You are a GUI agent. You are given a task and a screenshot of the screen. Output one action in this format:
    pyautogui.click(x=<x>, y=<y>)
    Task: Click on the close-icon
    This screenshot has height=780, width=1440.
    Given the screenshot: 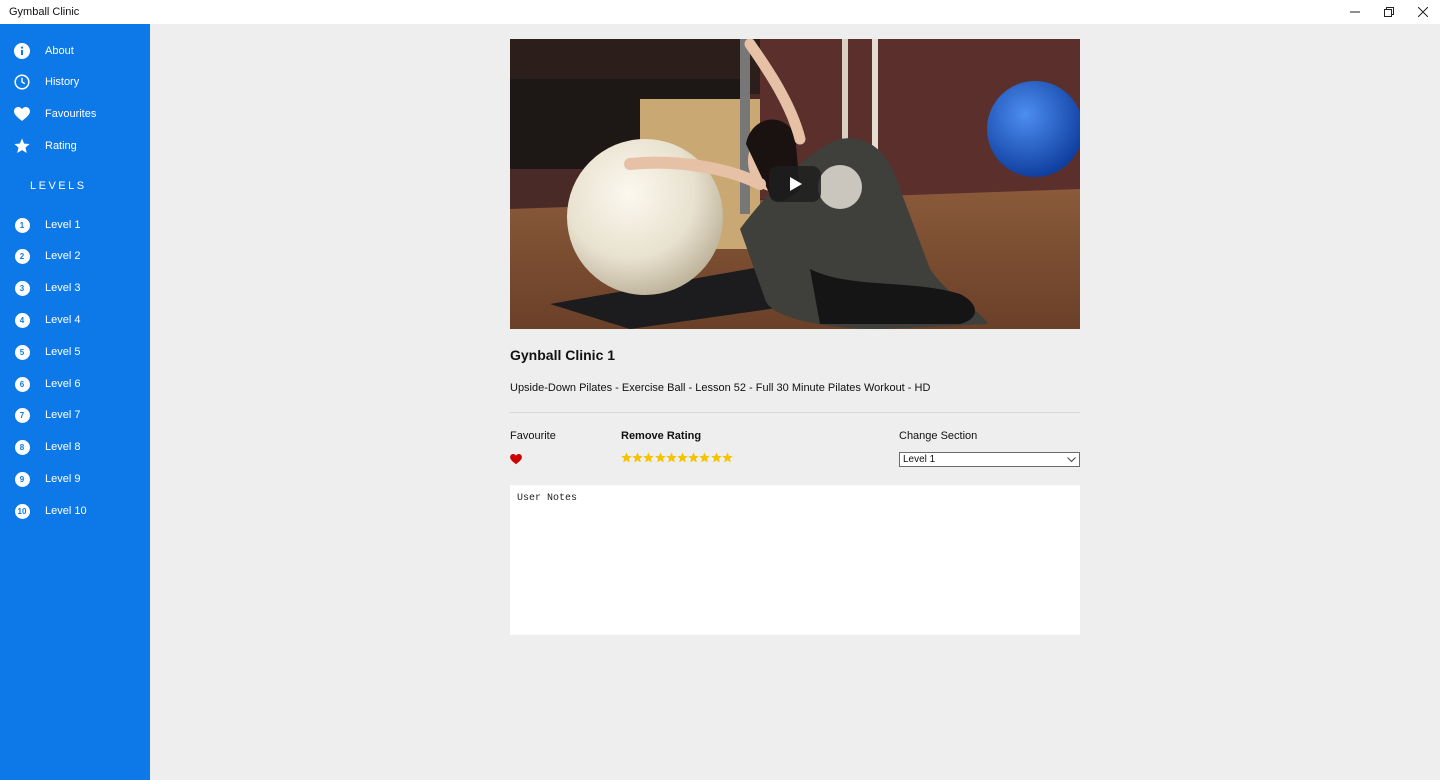 What is the action you would take?
    pyautogui.click(x=1423, y=12)
    